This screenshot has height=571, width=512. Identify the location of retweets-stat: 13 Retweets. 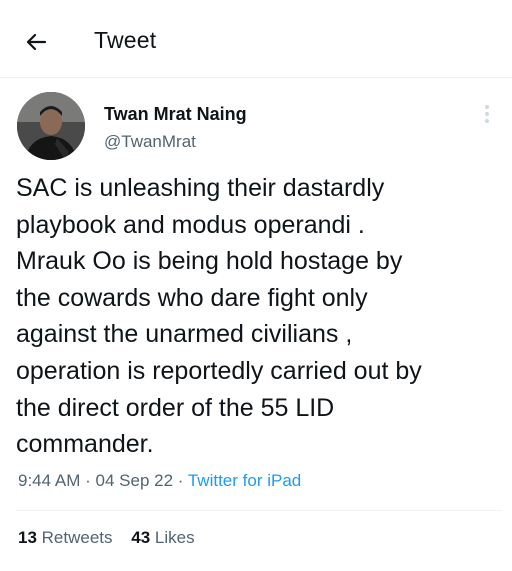
(65, 537).